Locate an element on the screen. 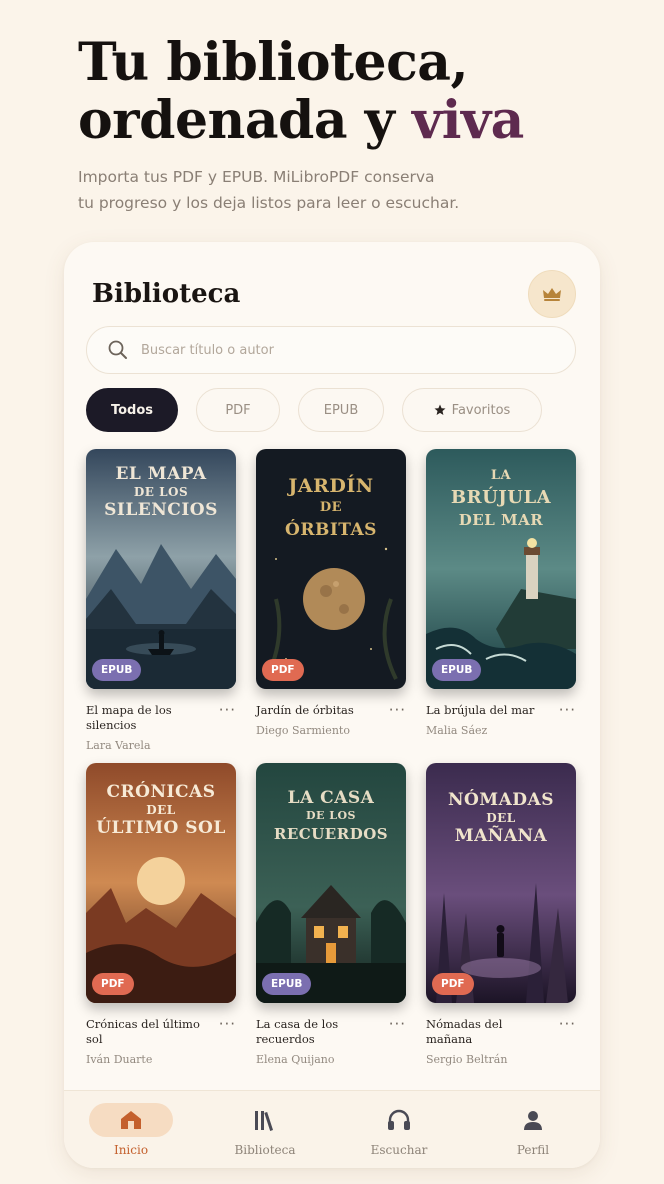 The image size is (664, 1184). book-cover: El mapa de los silencios EPUB is located at coordinates (161, 569).